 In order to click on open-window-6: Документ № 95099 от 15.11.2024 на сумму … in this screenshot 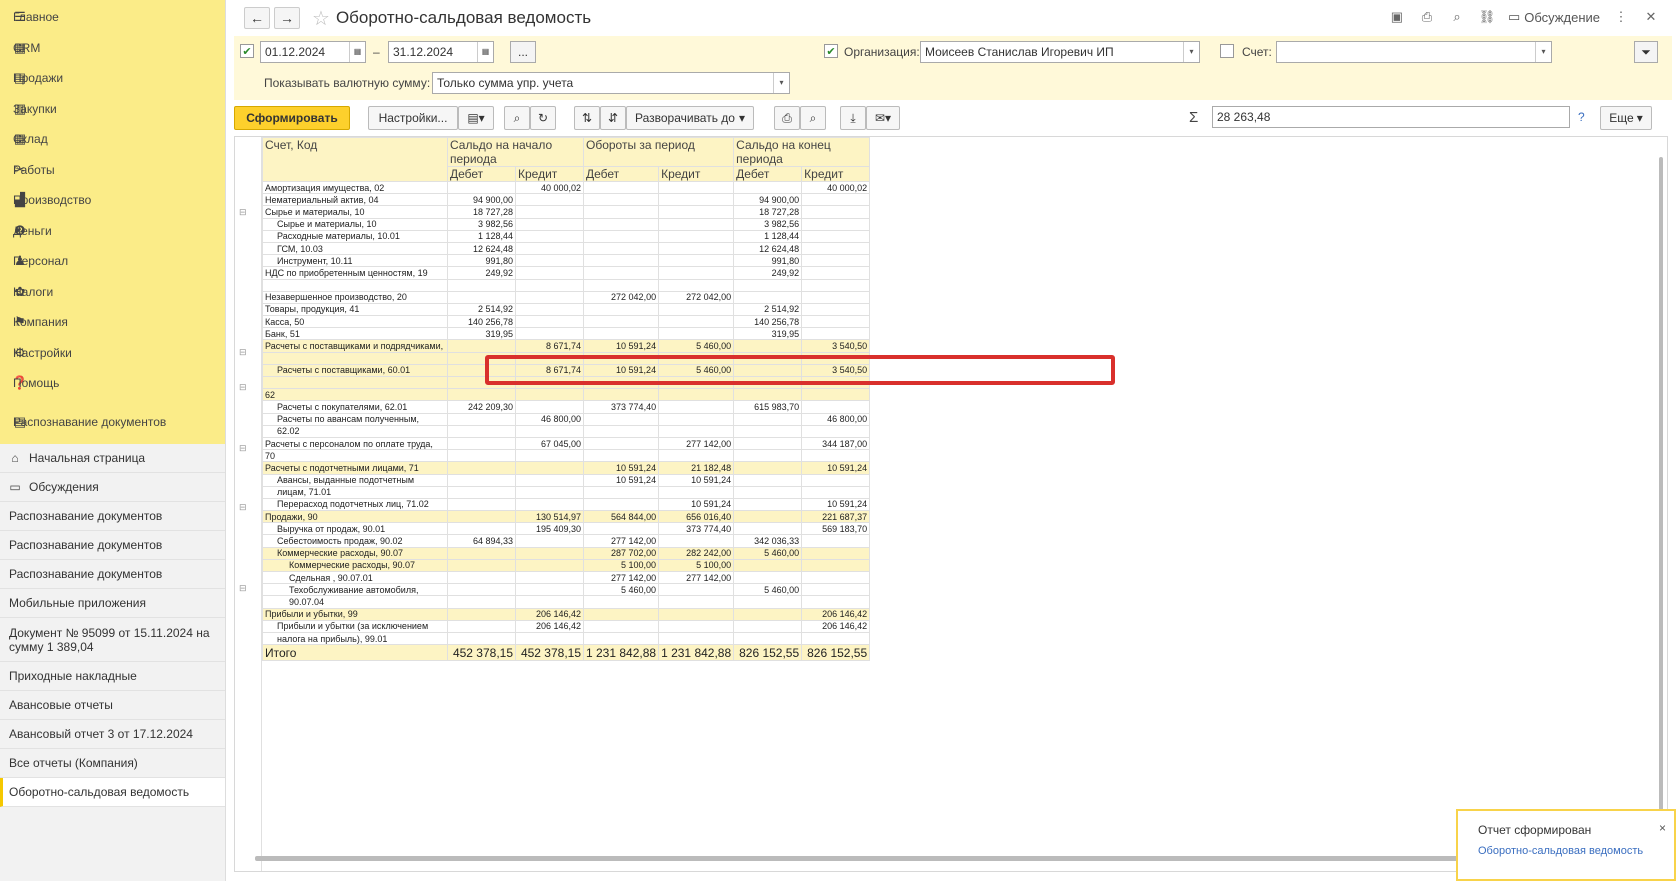, I will do `click(112, 640)`.